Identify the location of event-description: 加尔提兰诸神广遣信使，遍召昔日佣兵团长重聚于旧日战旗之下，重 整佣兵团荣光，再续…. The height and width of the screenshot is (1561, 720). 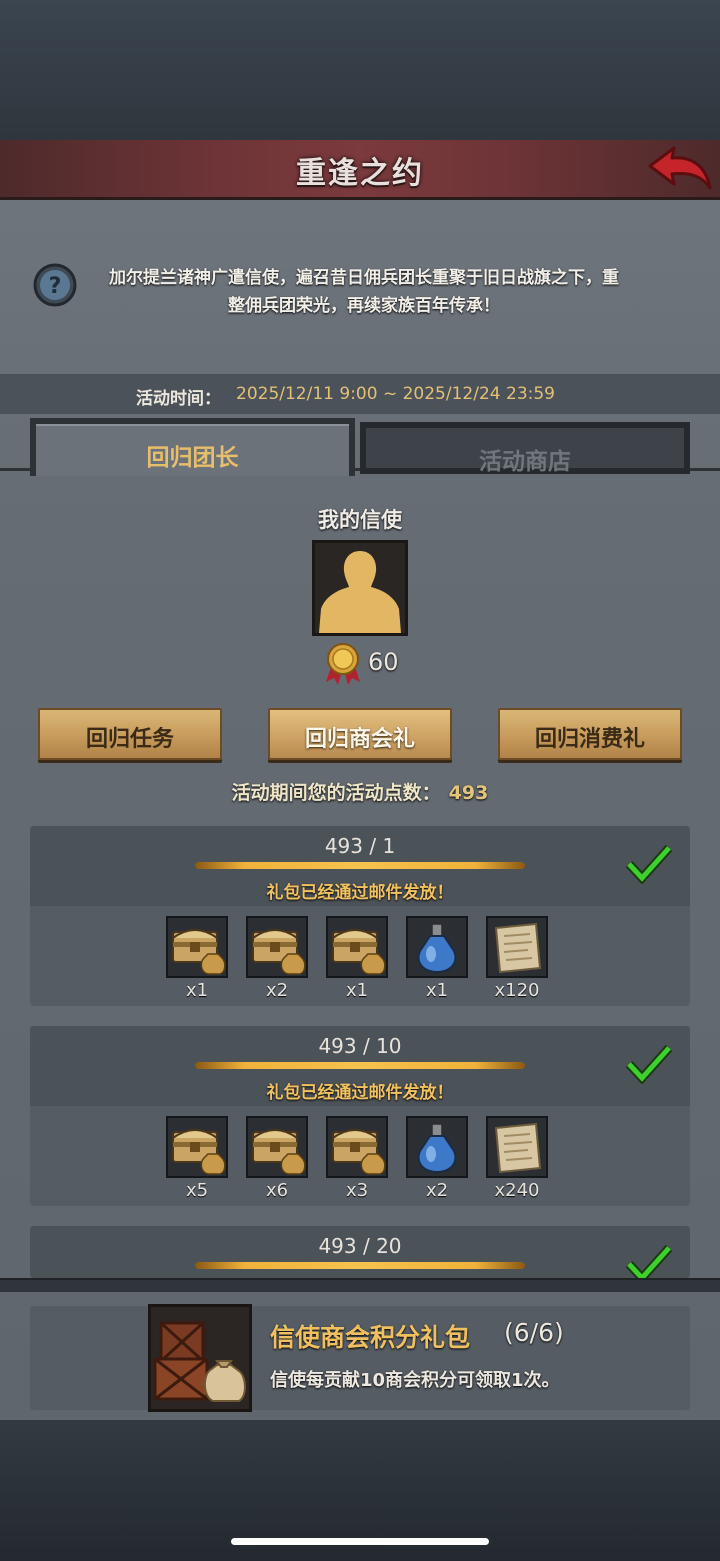
(364, 292).